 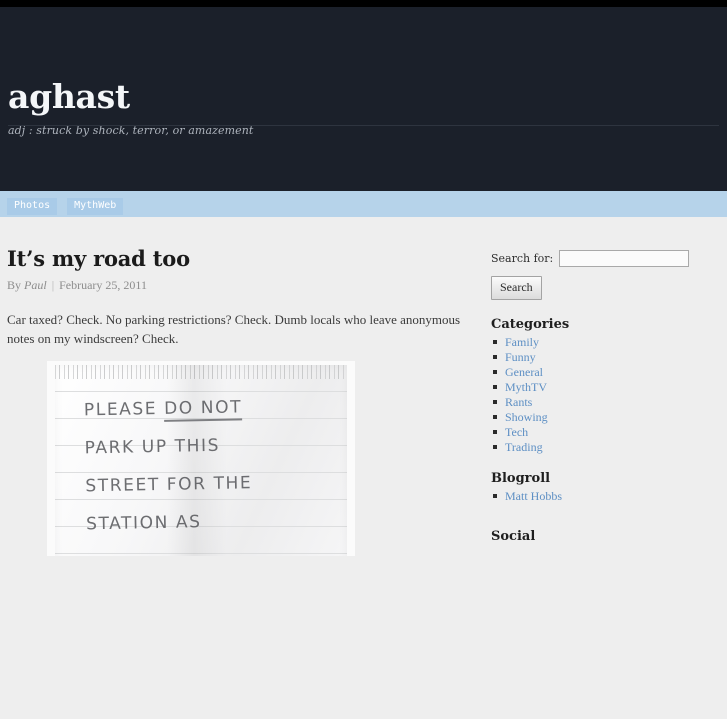 What do you see at coordinates (516, 432) in the screenshot?
I see `category-link-tech: Tech` at bounding box center [516, 432].